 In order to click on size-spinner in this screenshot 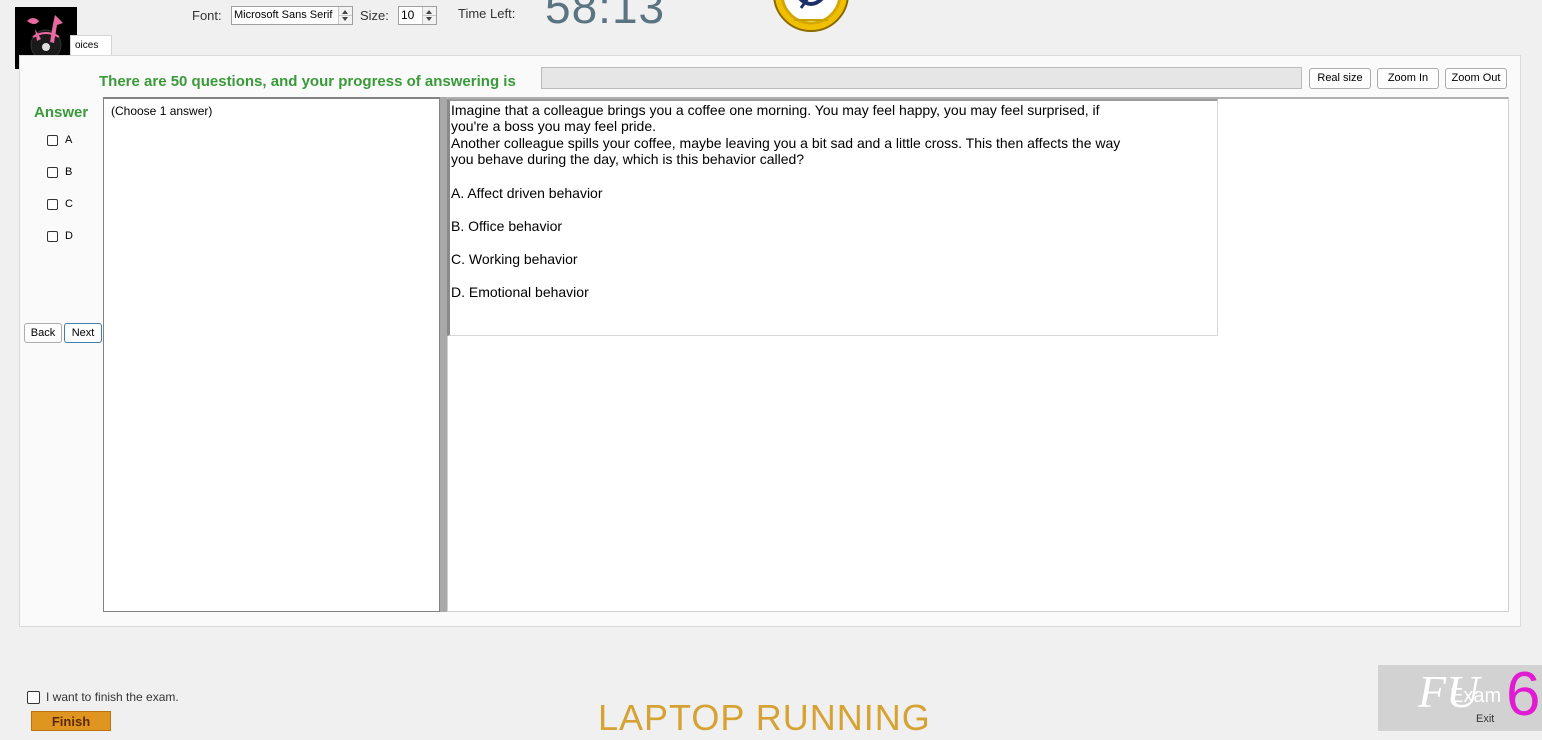, I will do `click(429, 15)`.